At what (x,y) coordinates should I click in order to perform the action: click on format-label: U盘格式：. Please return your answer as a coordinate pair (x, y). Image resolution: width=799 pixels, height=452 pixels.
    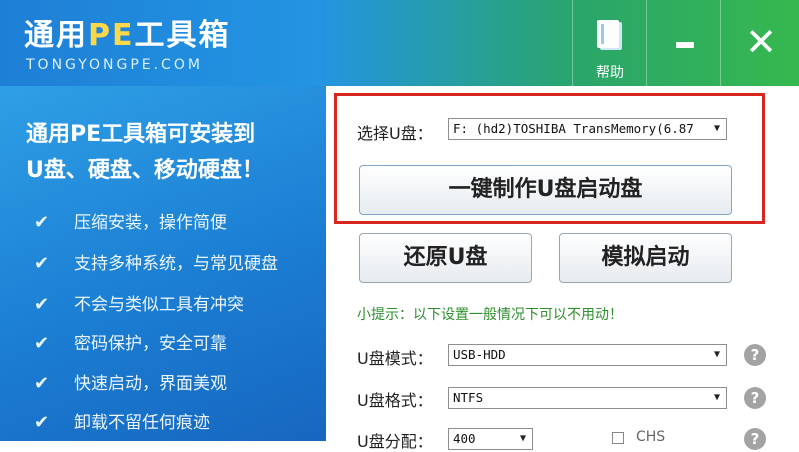
    Looking at the image, I should click on (395, 400).